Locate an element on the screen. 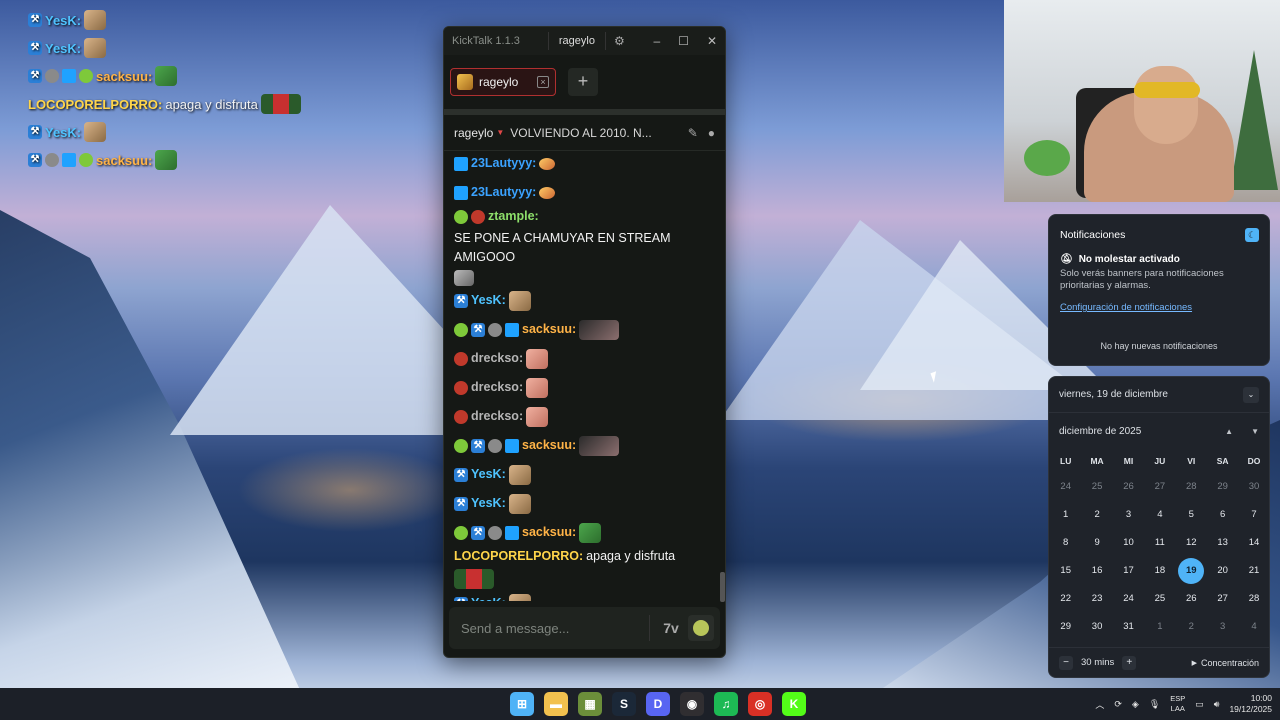  calendar-day: 8 is located at coordinates (1065, 543).